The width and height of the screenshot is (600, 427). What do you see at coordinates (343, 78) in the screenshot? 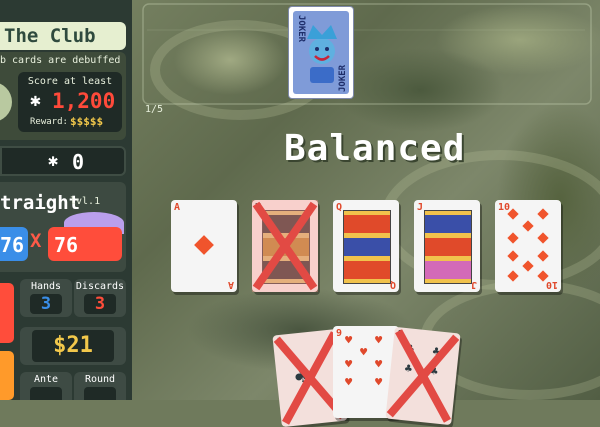
I see `joker-label-bottom: JOKER` at bounding box center [343, 78].